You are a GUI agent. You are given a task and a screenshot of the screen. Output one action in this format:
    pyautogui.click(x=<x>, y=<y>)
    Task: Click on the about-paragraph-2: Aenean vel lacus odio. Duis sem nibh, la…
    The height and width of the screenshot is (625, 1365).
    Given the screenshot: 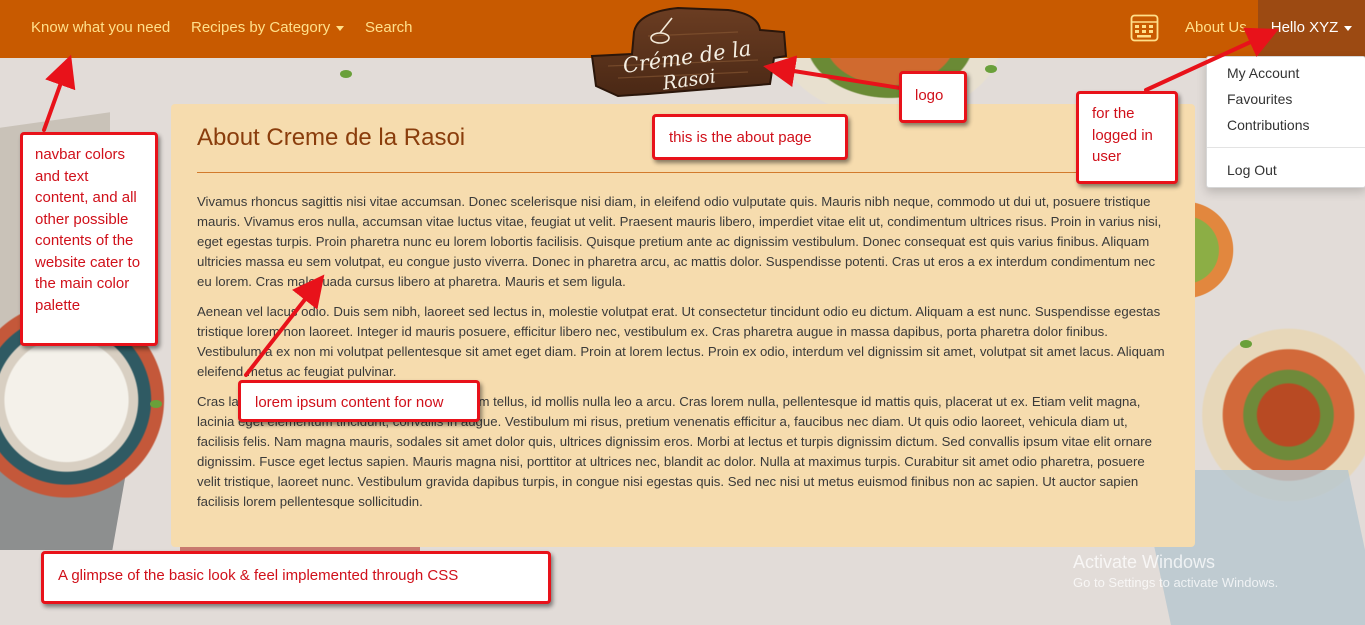 What is the action you would take?
    pyautogui.click(x=681, y=341)
    